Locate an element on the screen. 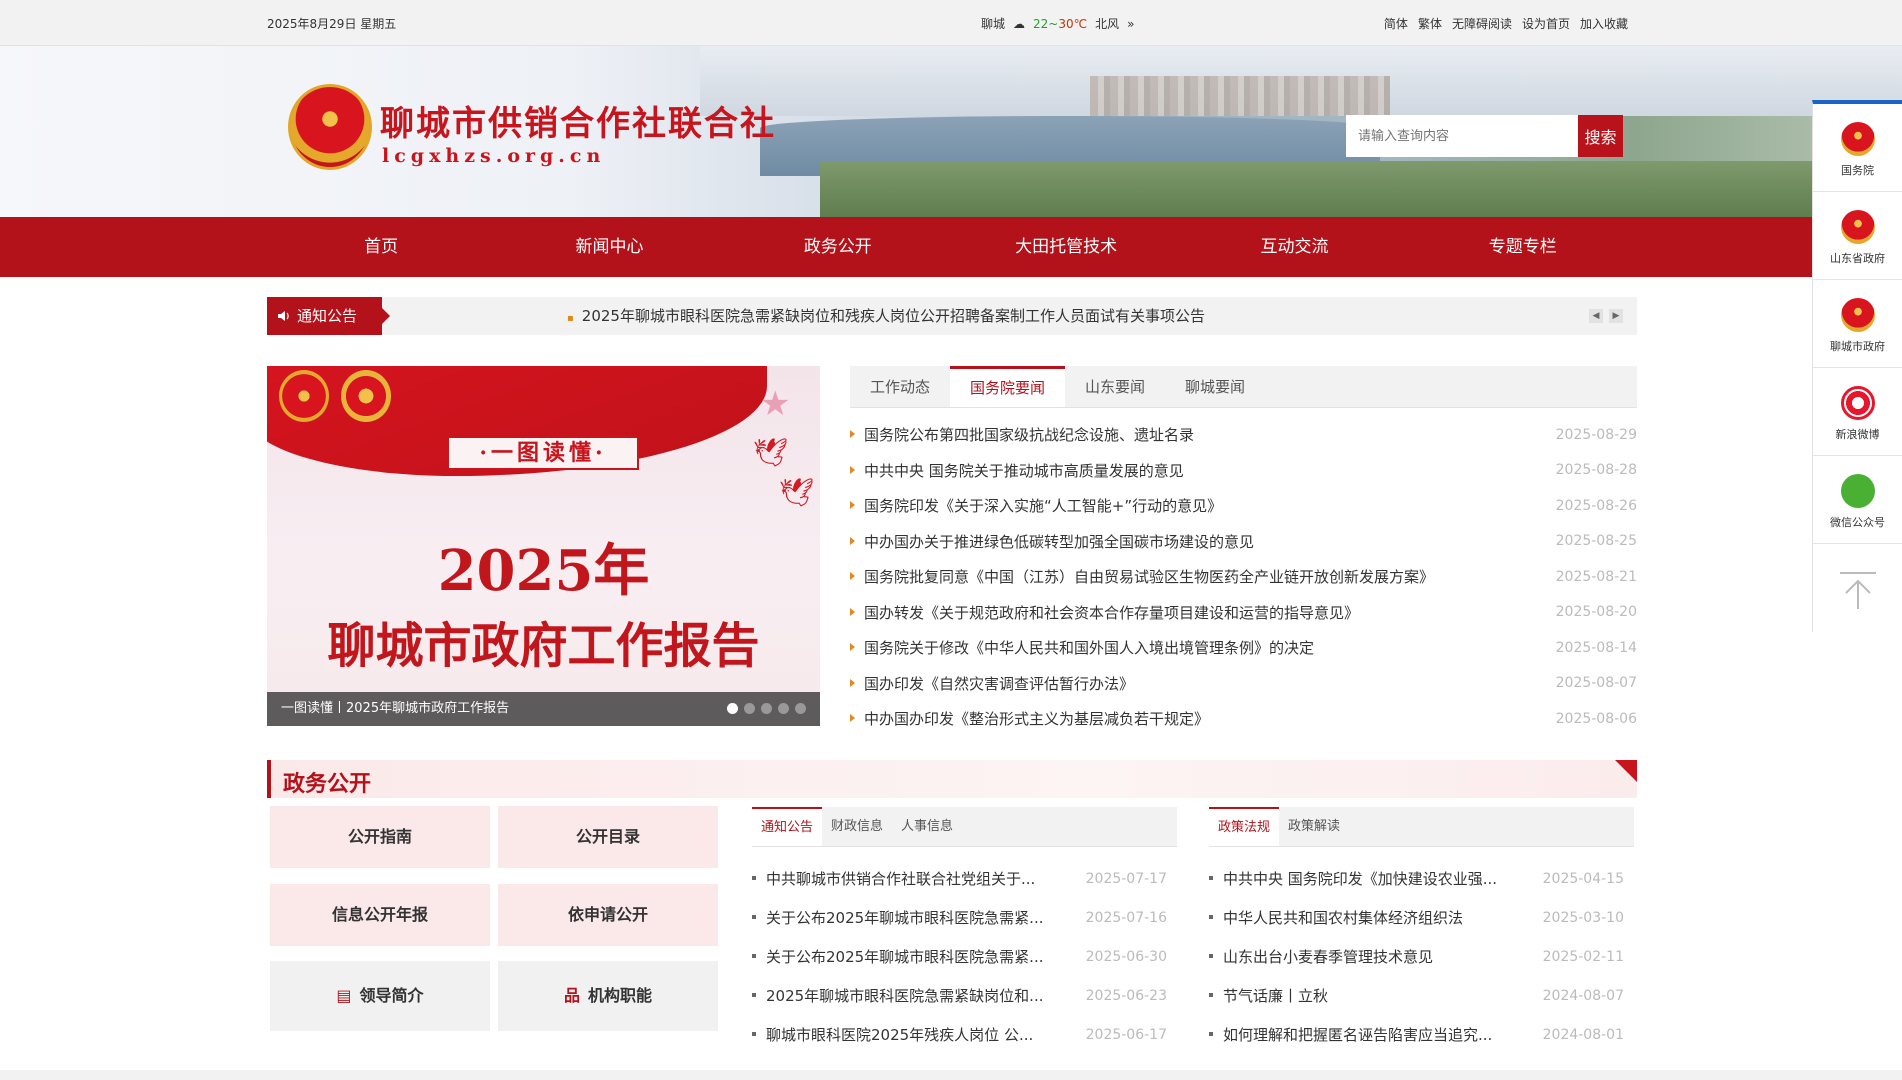  link-set-homepage: 设为首页 is located at coordinates (1546, 23).